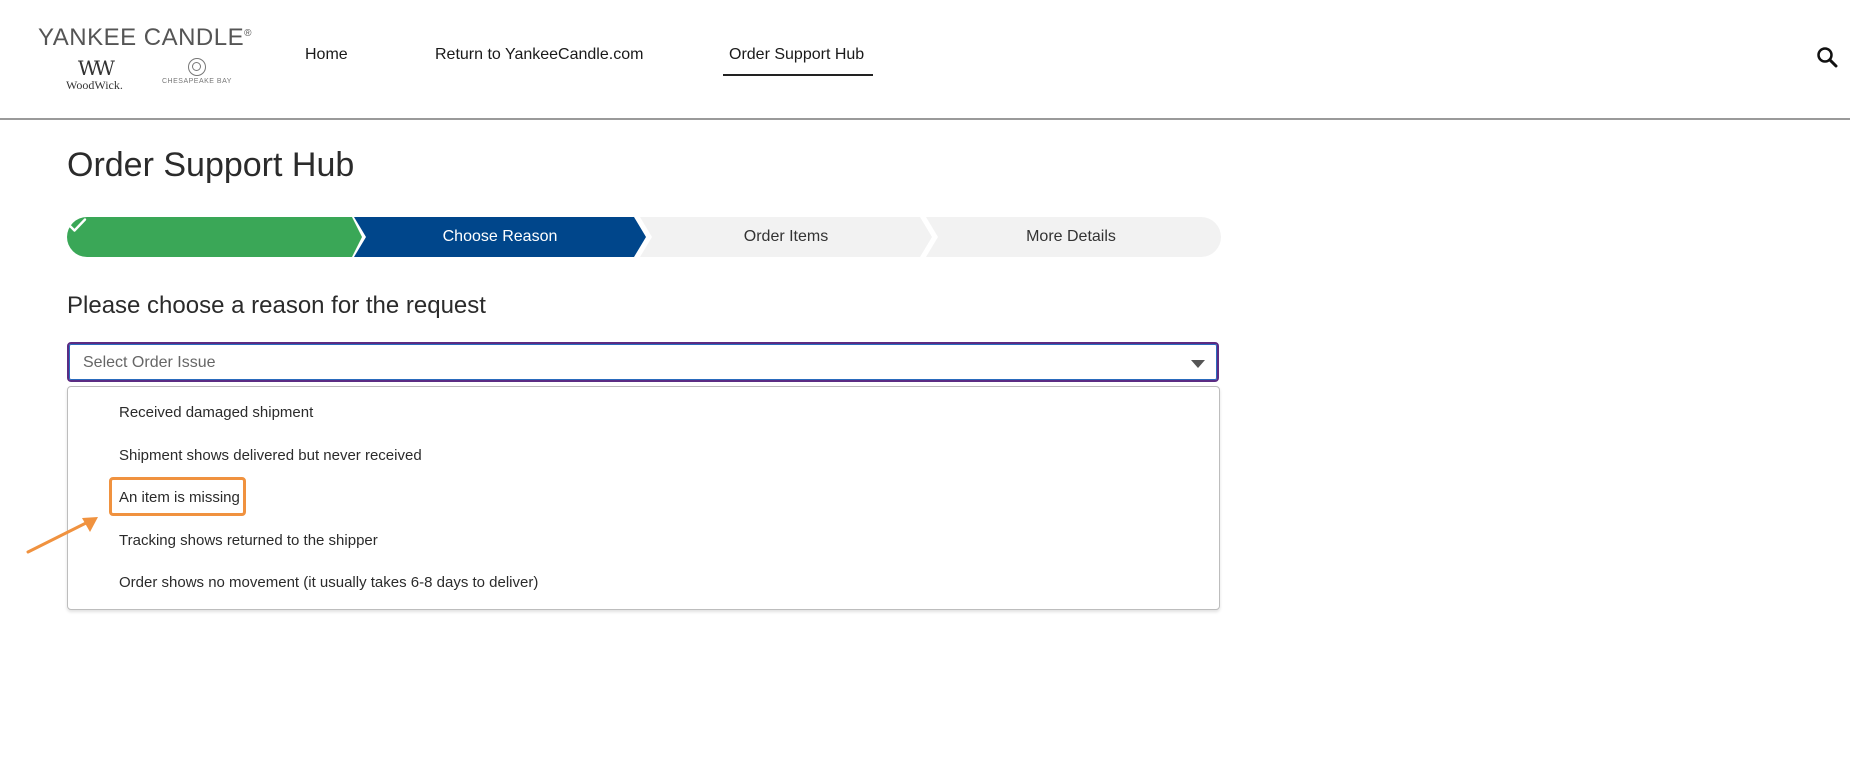 The image size is (1850, 781). I want to click on progress-stepper: Choose Reason Order Items More Details, so click(644, 237).